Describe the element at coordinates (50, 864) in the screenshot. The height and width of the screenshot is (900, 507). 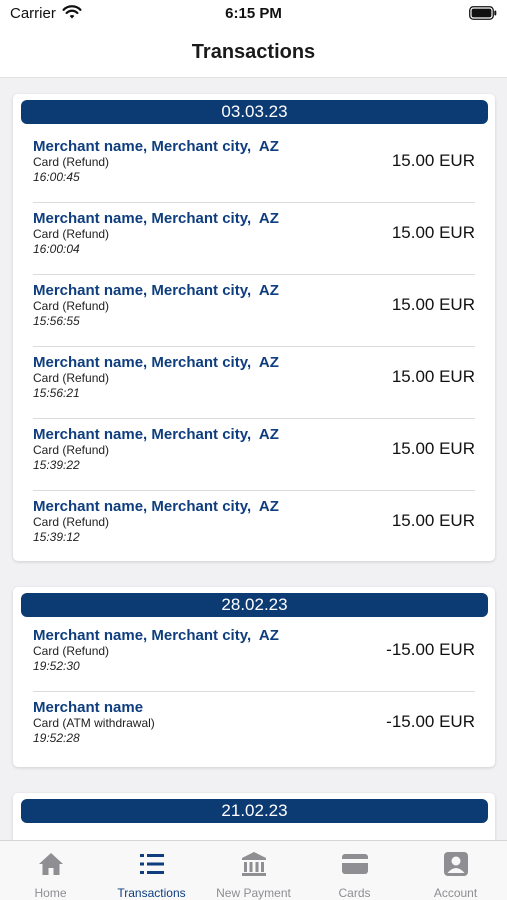
I see `home-icon` at that location.